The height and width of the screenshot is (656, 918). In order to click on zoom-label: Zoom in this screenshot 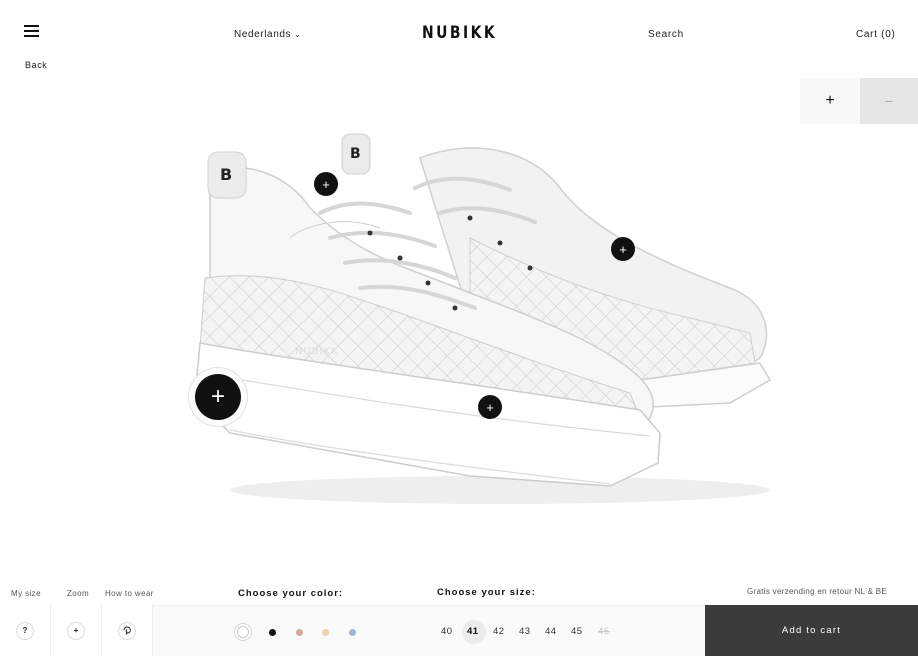, I will do `click(78, 593)`.